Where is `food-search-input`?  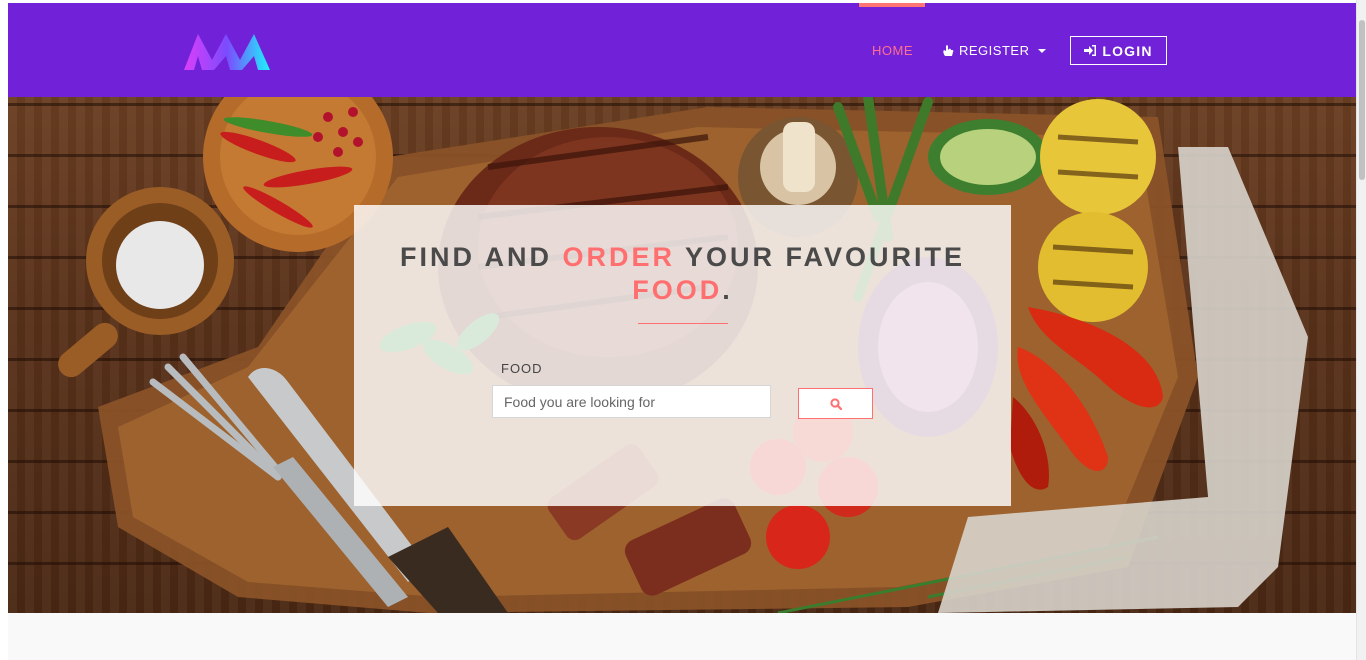
food-search-input is located at coordinates (631, 401).